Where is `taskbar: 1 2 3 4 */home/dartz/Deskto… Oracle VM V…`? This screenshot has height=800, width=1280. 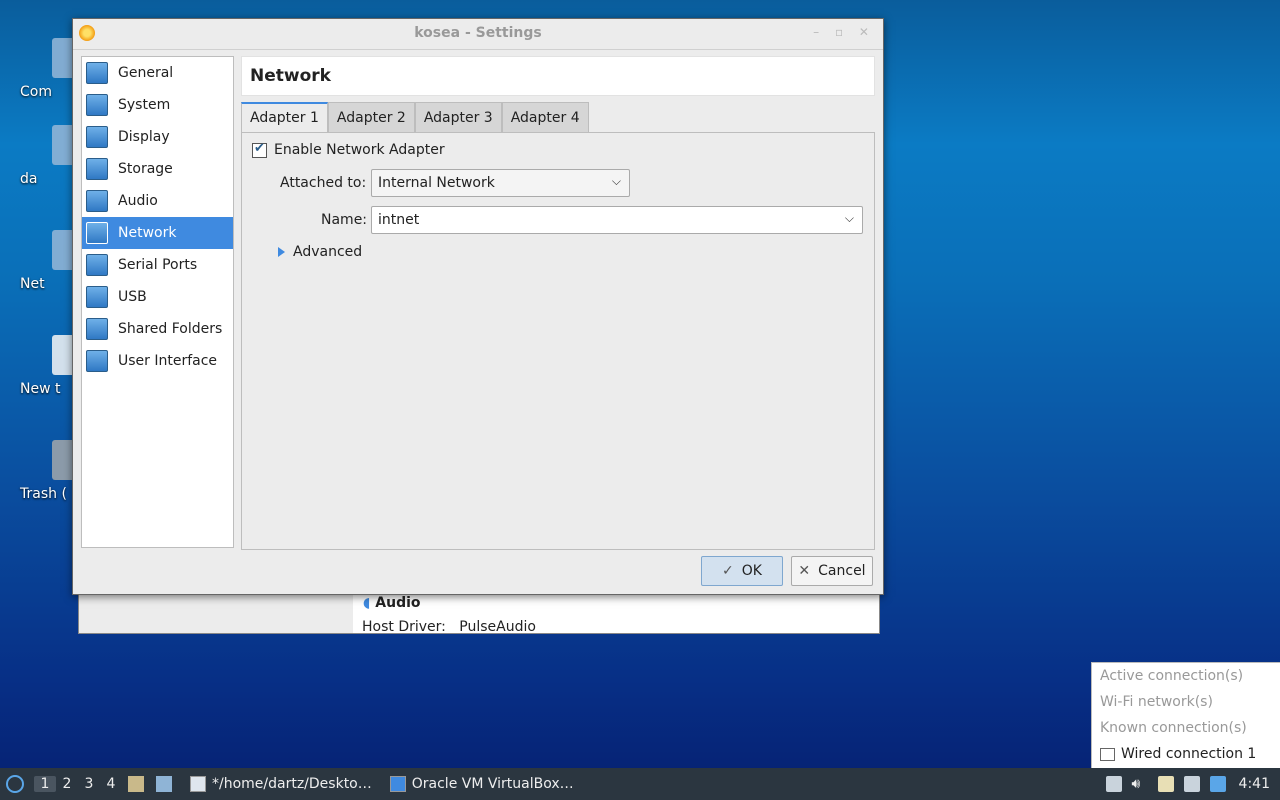
taskbar: 1 2 3 4 */home/dartz/Deskto… Oracle VM V… is located at coordinates (640, 784).